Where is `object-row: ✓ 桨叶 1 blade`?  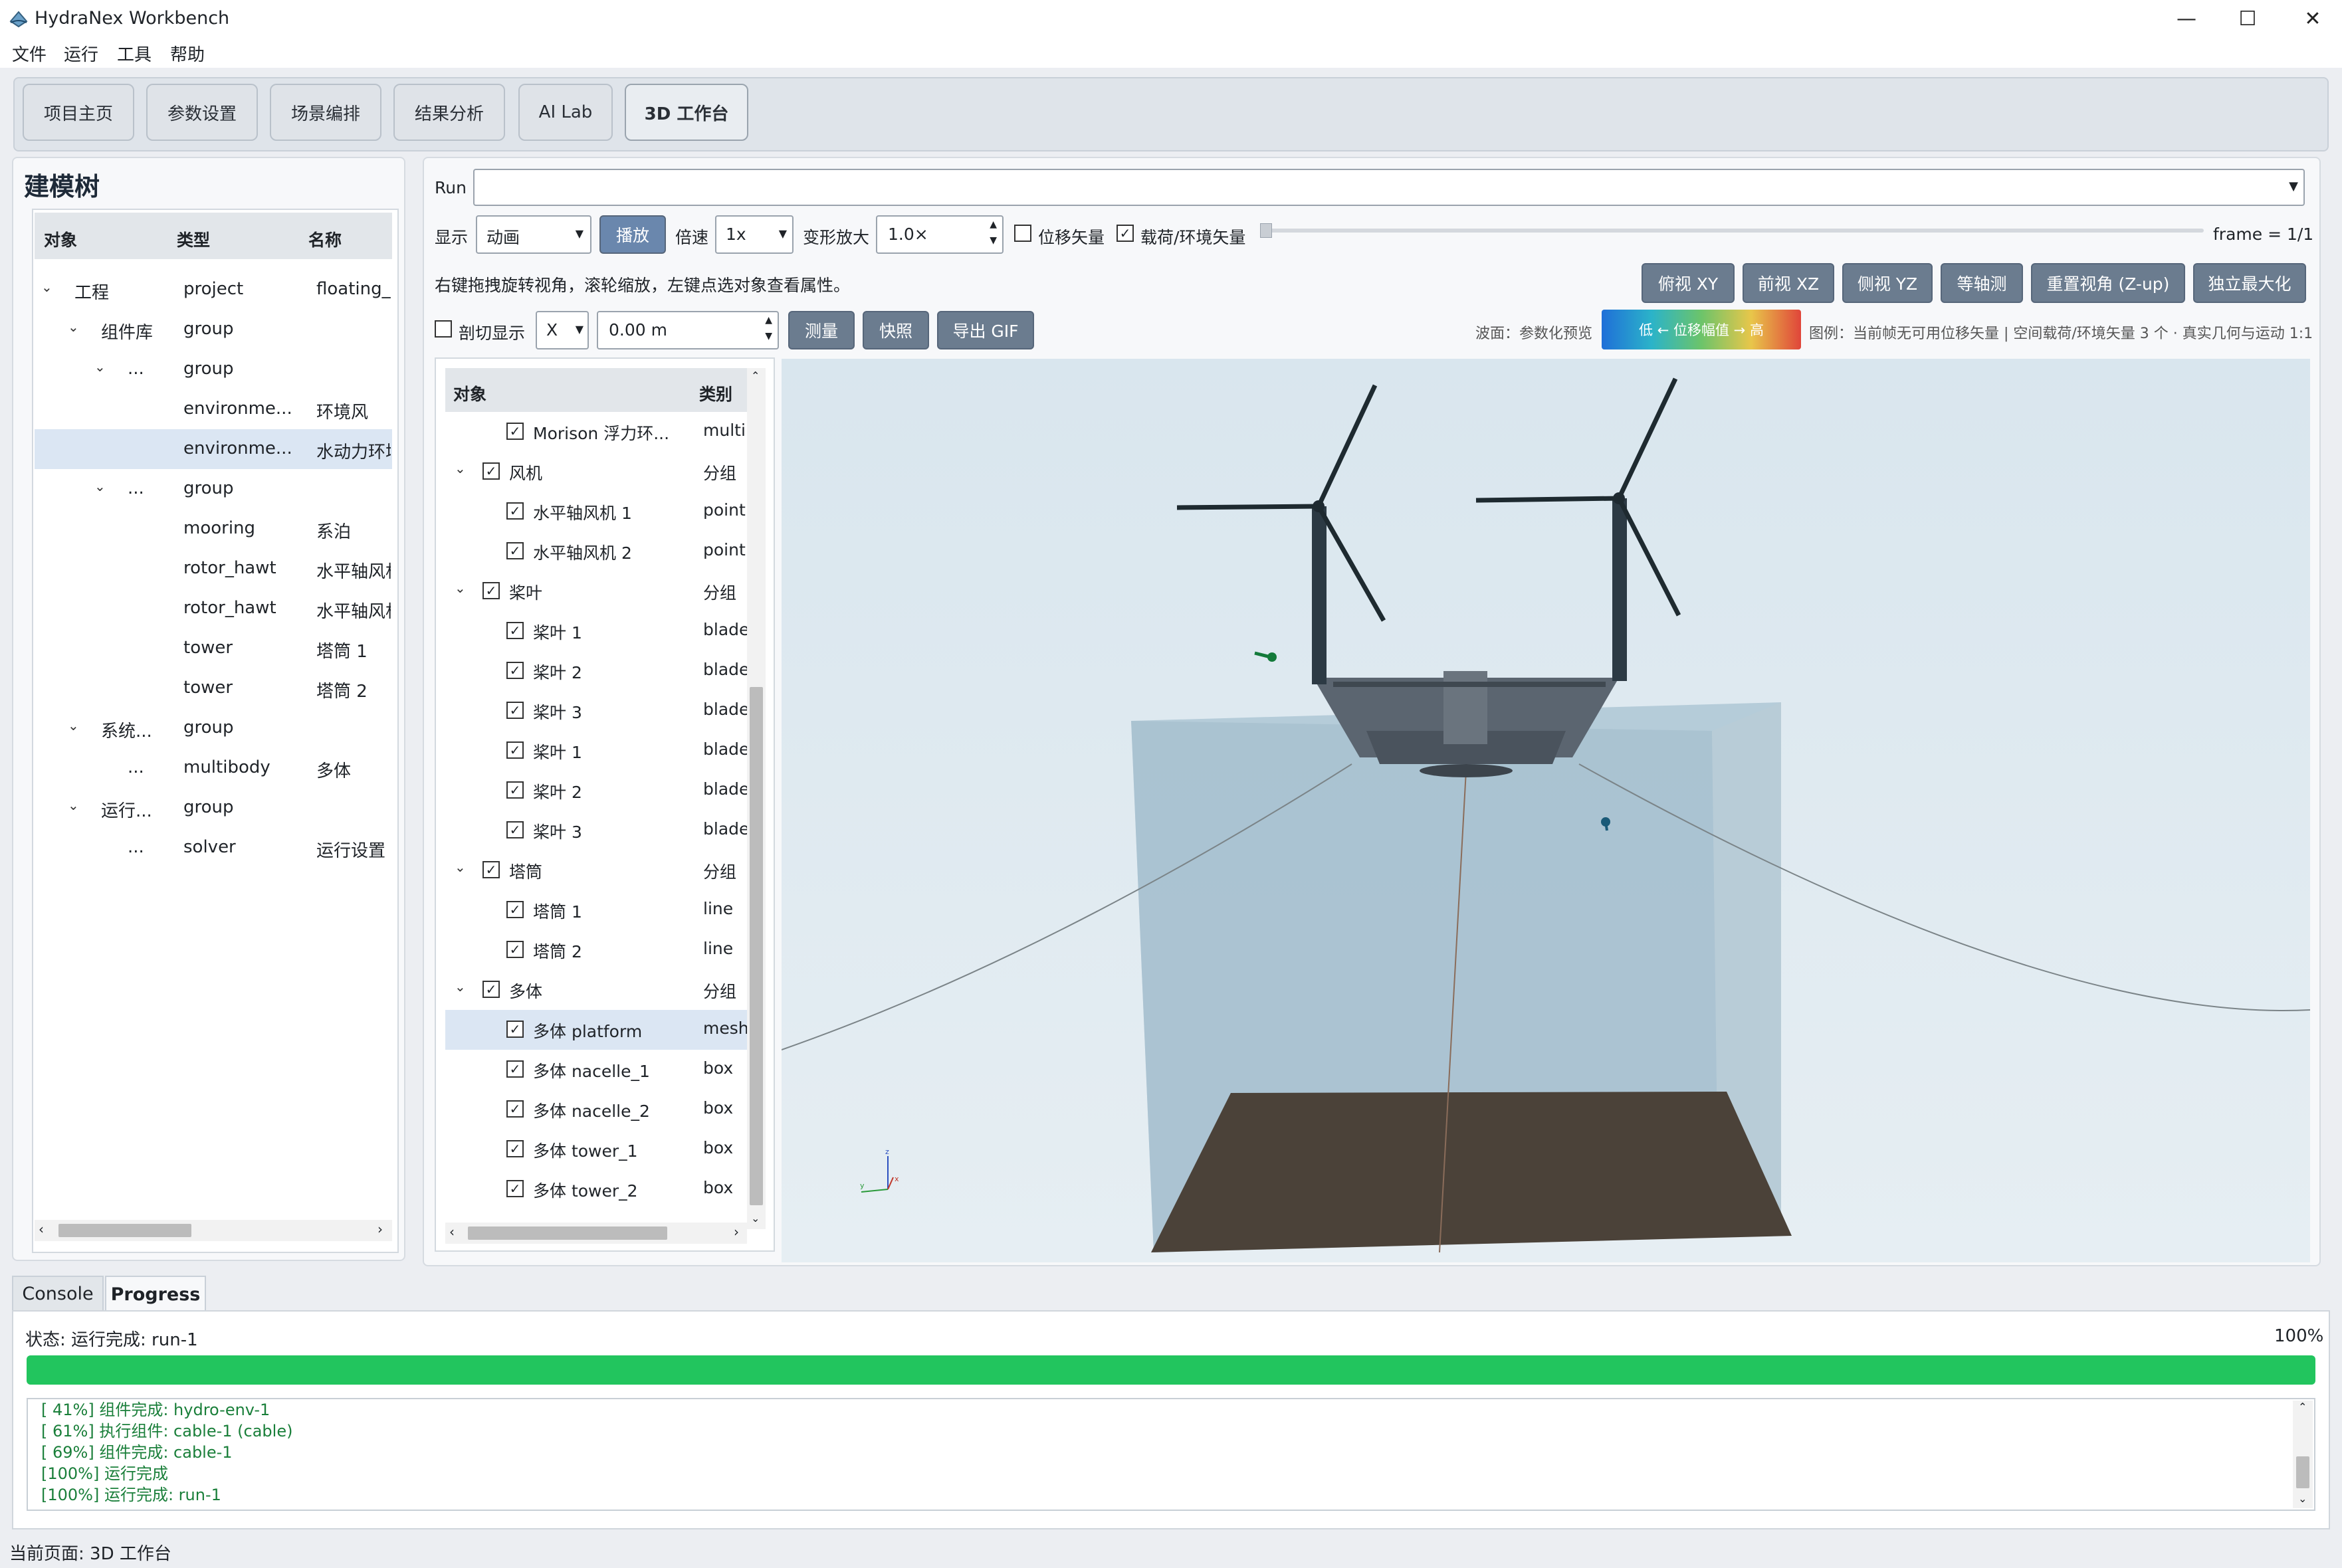
object-row: ✓ 桨叶 1 blade is located at coordinates (600, 631).